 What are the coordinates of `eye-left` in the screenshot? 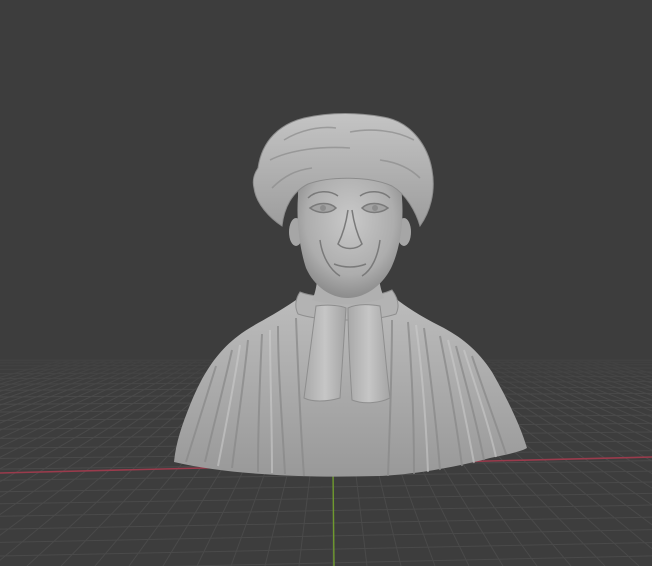 It's located at (323, 208).